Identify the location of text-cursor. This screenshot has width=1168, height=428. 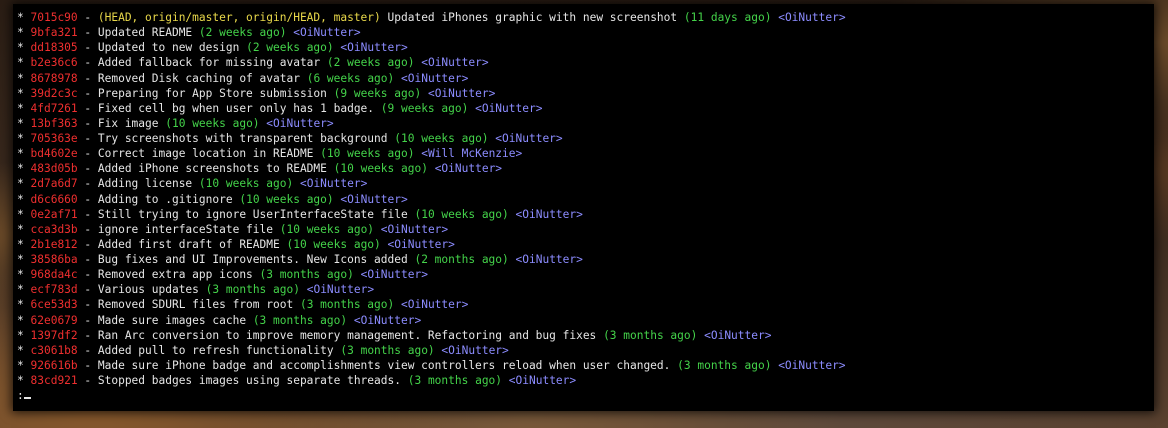
(27, 398).